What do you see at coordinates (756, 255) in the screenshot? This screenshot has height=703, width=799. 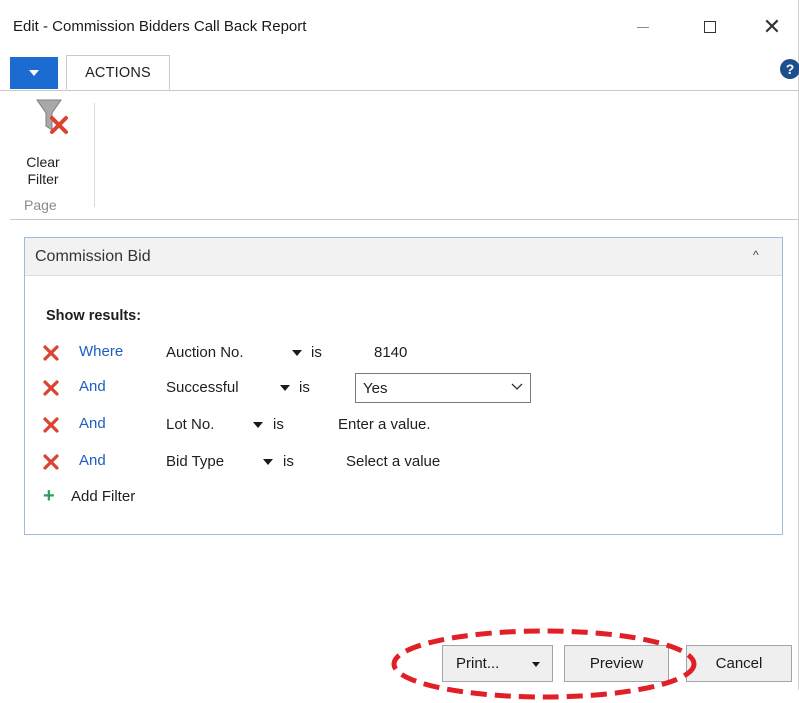 I see `collapse-icon: ^` at bounding box center [756, 255].